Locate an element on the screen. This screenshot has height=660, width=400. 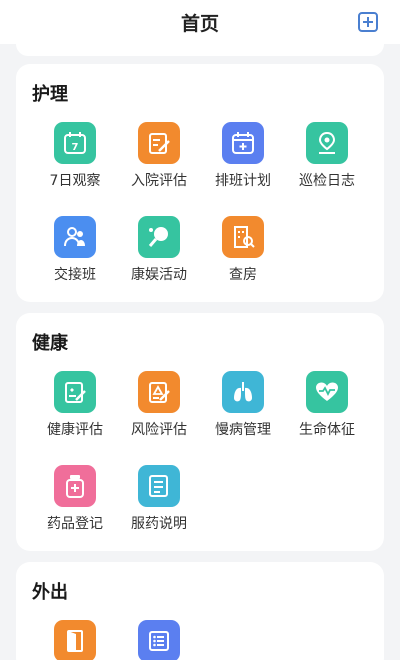
medicine-bottle-icon is located at coordinates (75, 486).